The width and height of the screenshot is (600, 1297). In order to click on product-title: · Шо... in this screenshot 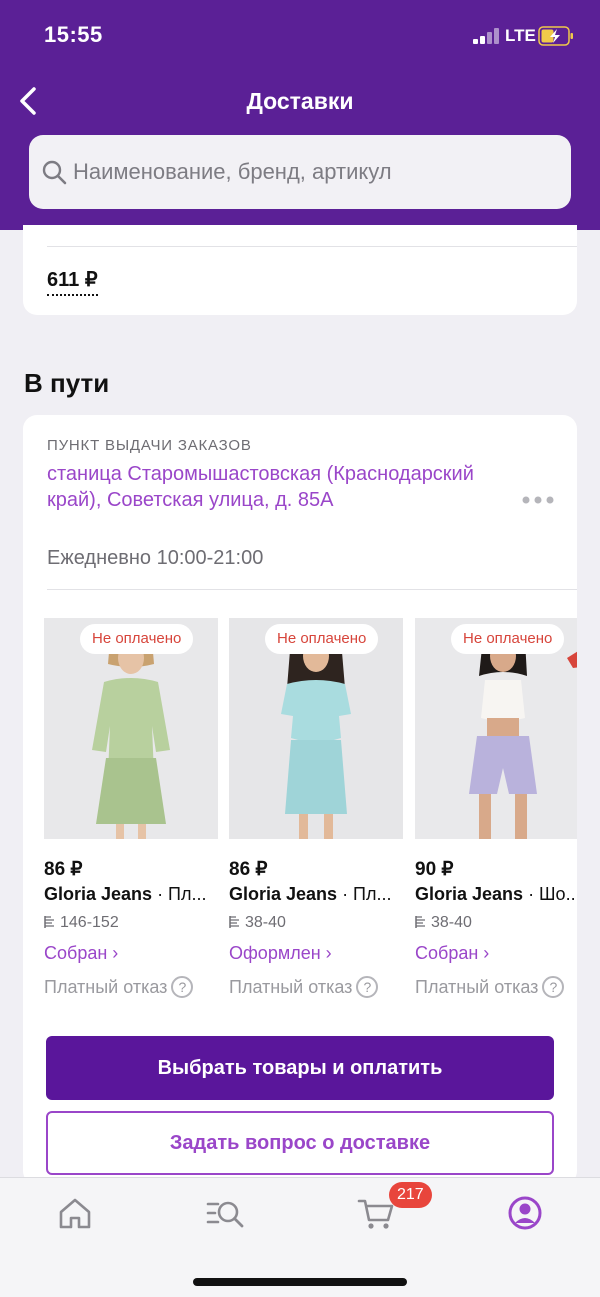, I will do `click(550, 894)`.